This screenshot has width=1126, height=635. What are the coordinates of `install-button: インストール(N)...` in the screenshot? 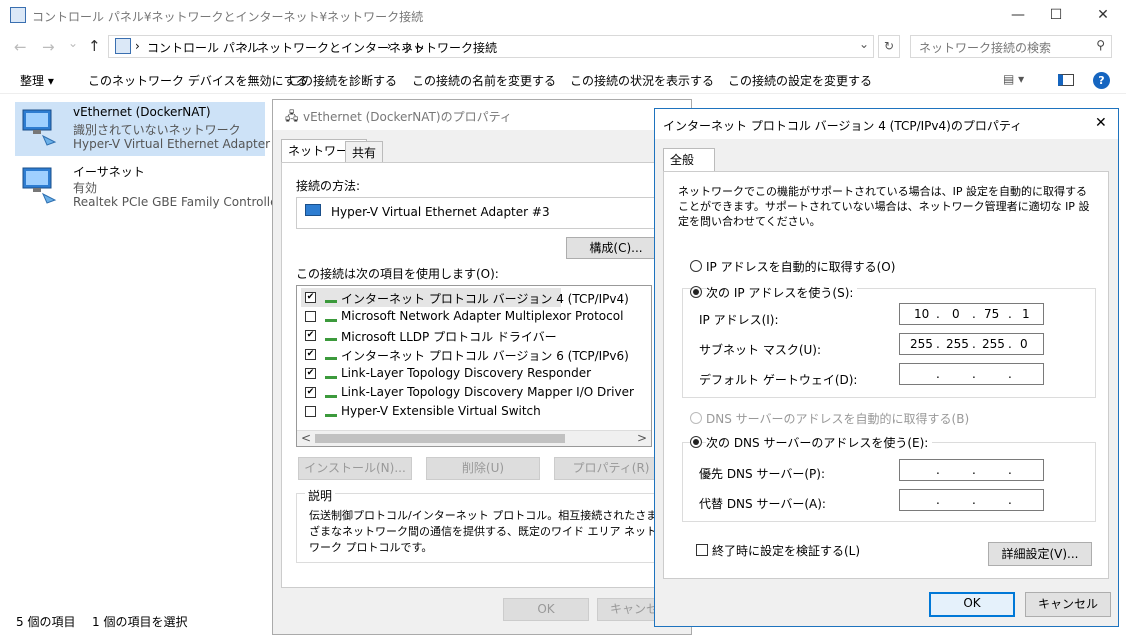 It's located at (355, 468).